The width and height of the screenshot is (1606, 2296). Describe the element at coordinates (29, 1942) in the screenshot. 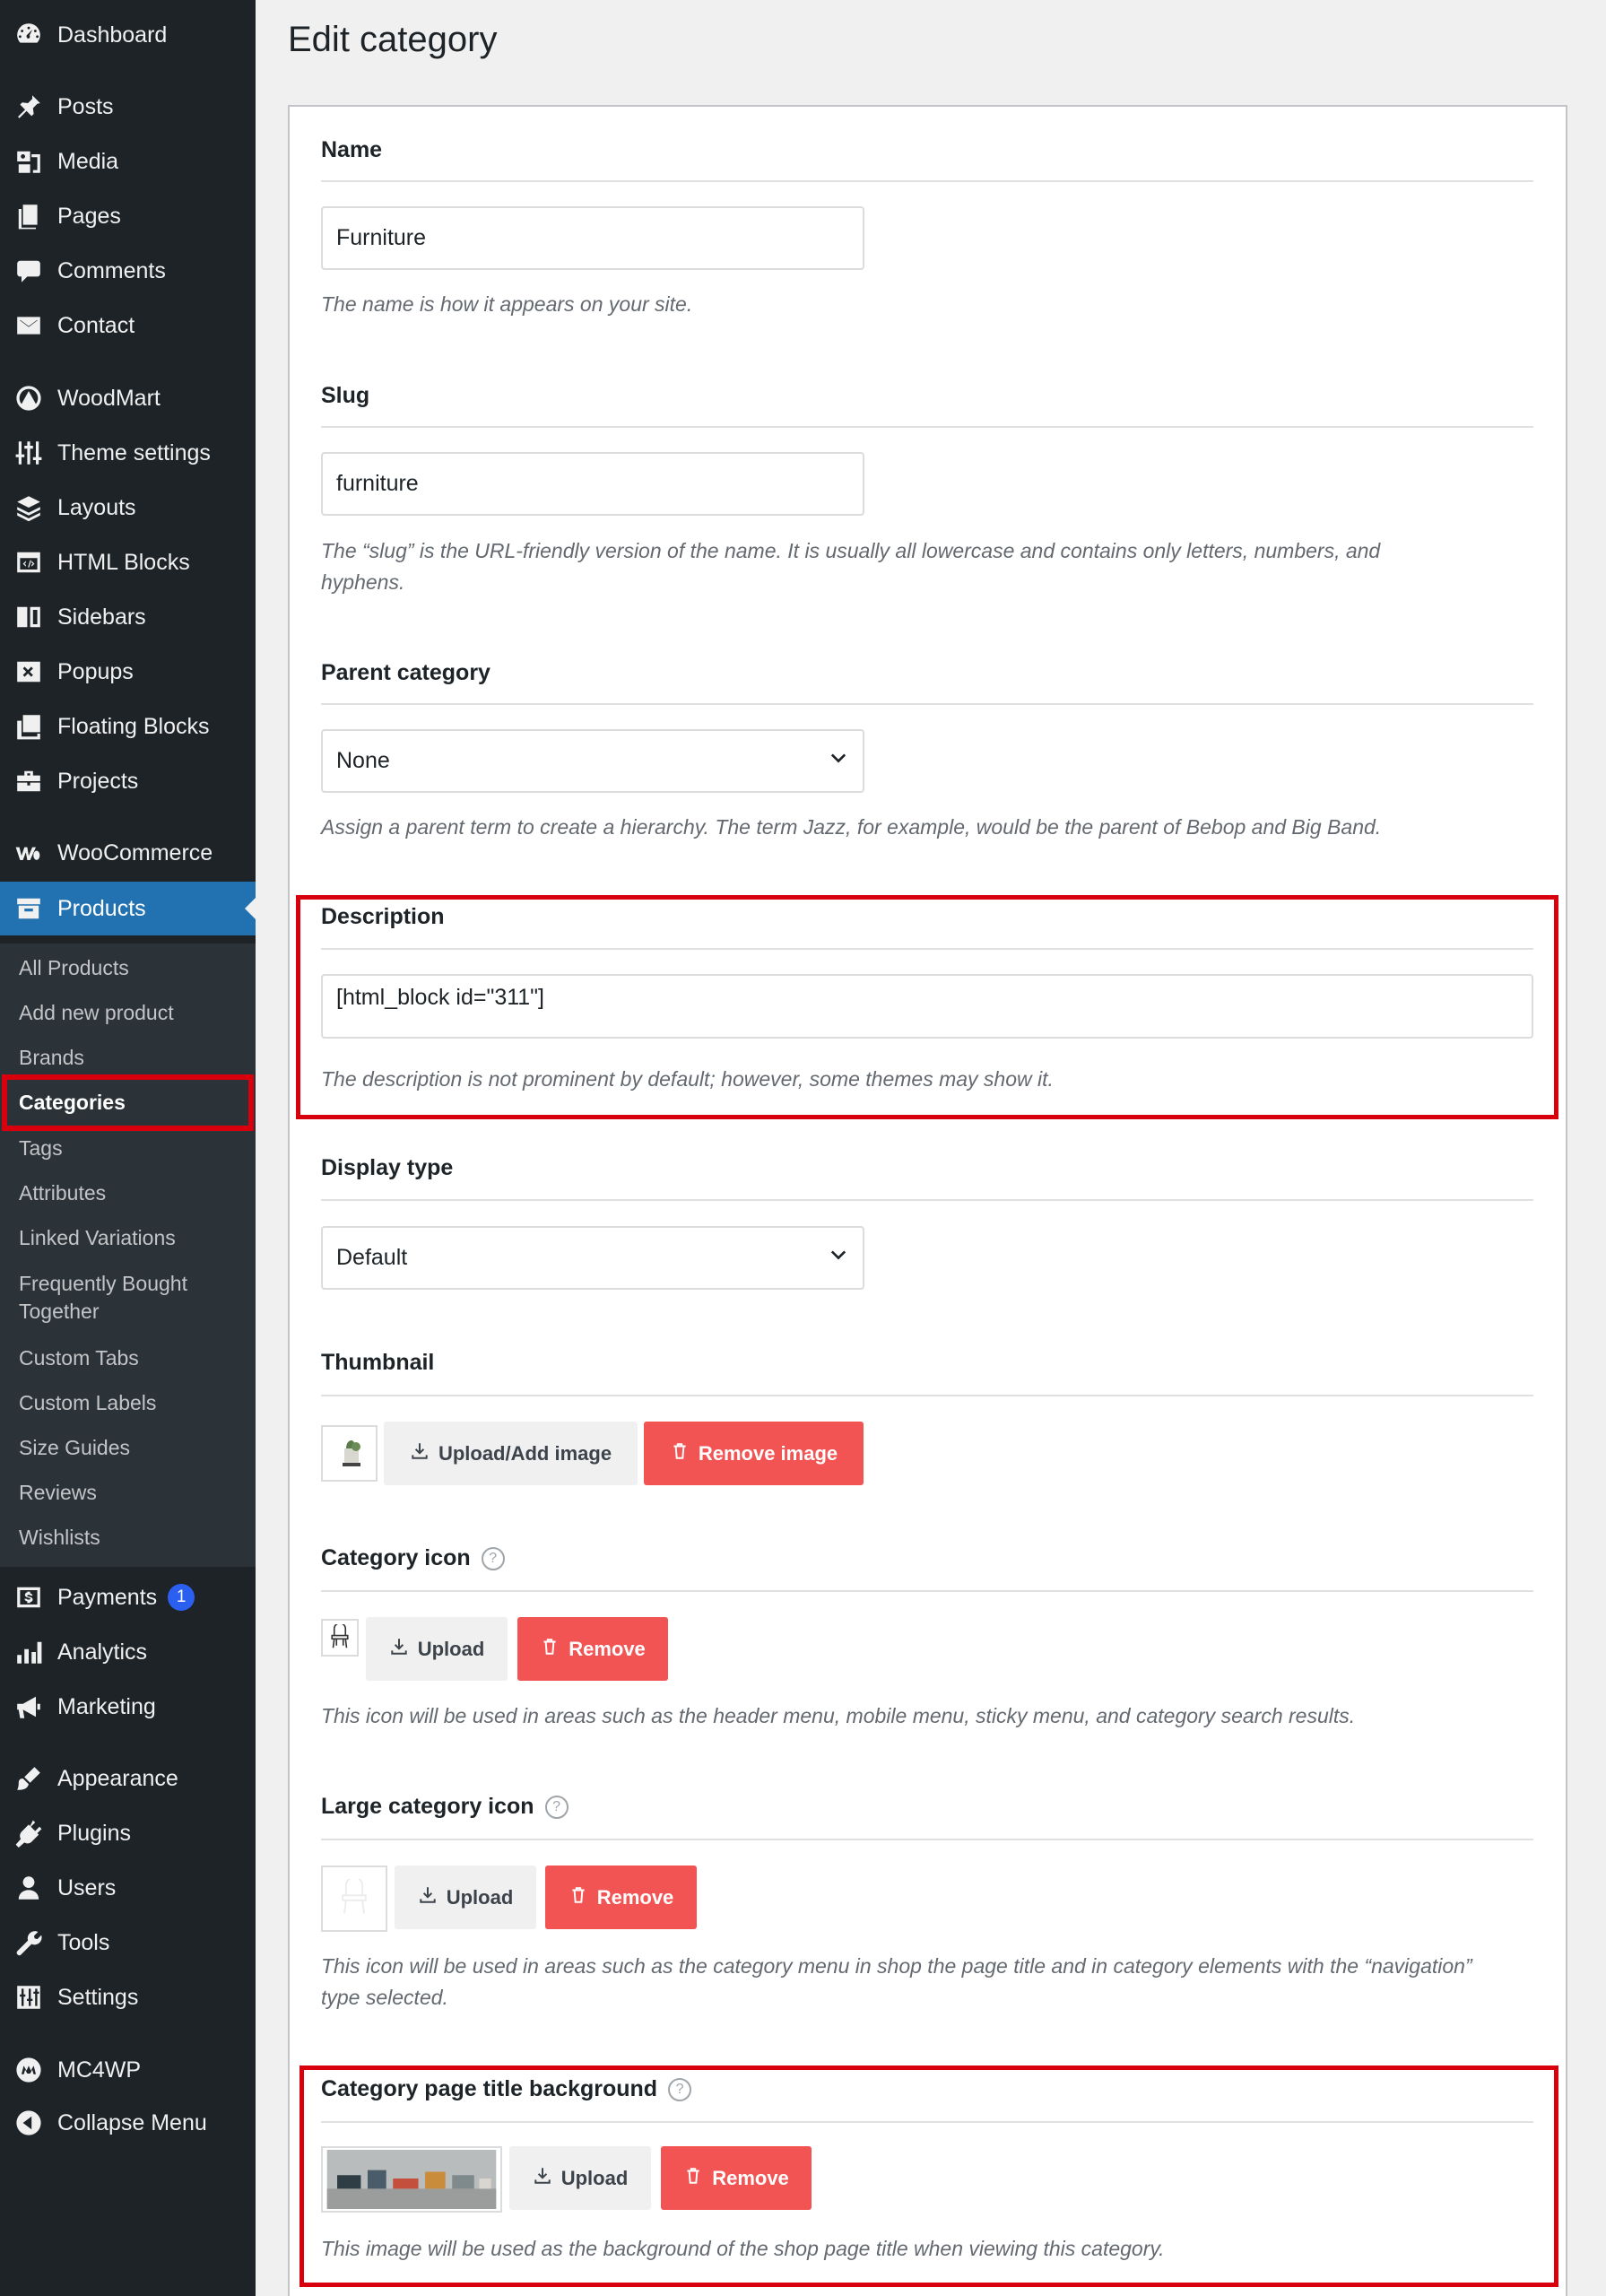

I see `wrench-icon` at that location.